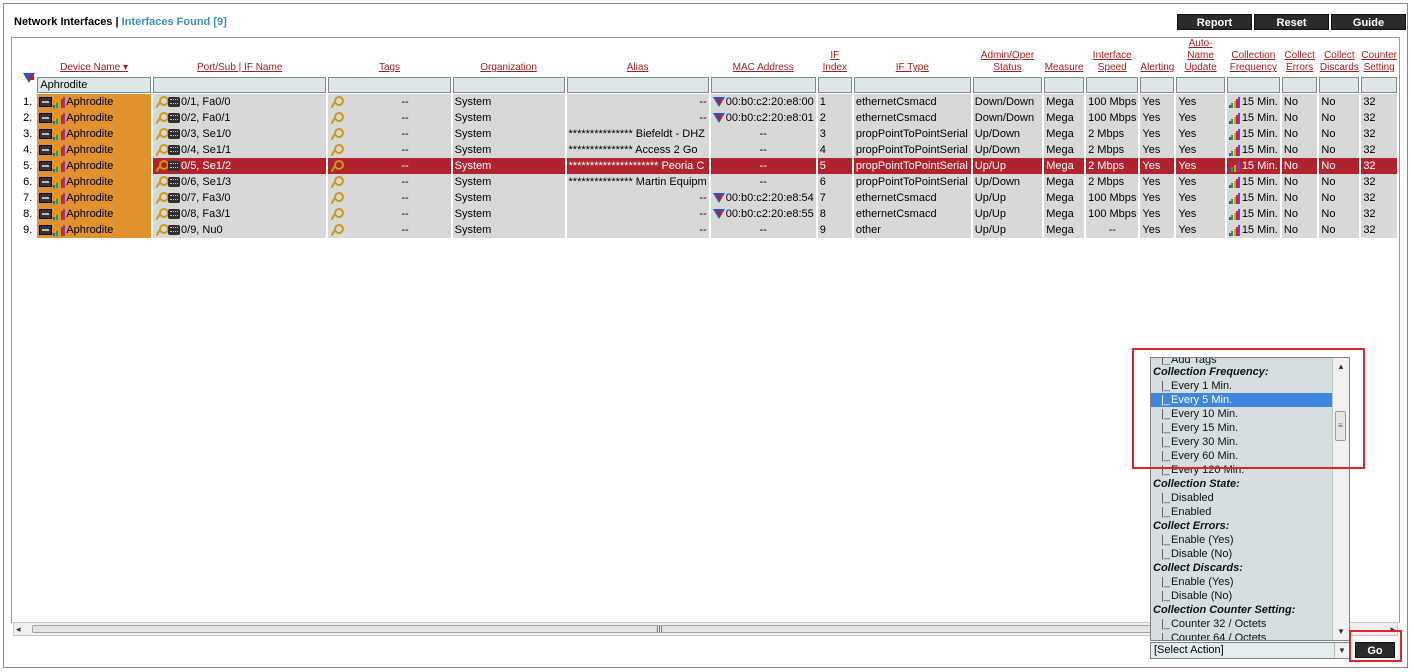 The width and height of the screenshot is (1412, 672). What do you see at coordinates (1242, 428) in the screenshot?
I see `action-menu-option: |_Every 15 Min.` at bounding box center [1242, 428].